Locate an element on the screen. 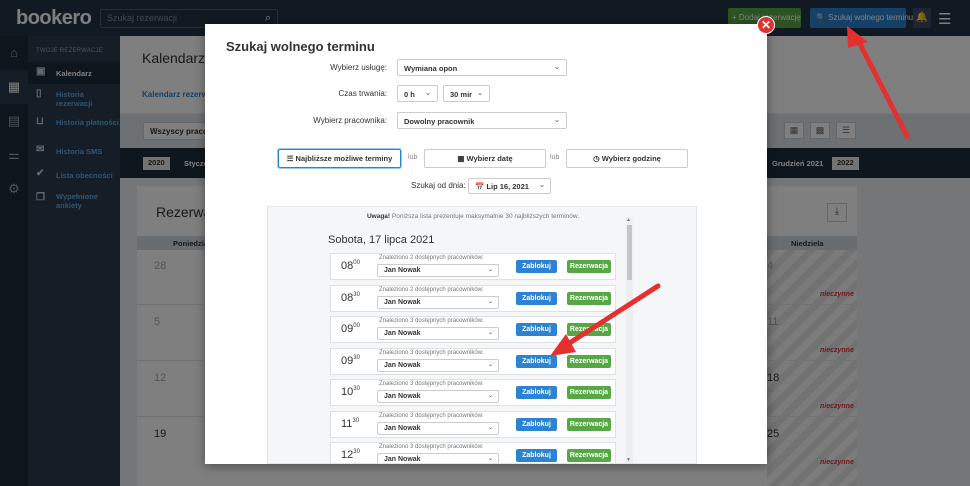  duration-minutes-value: 30 mir is located at coordinates (461, 94).